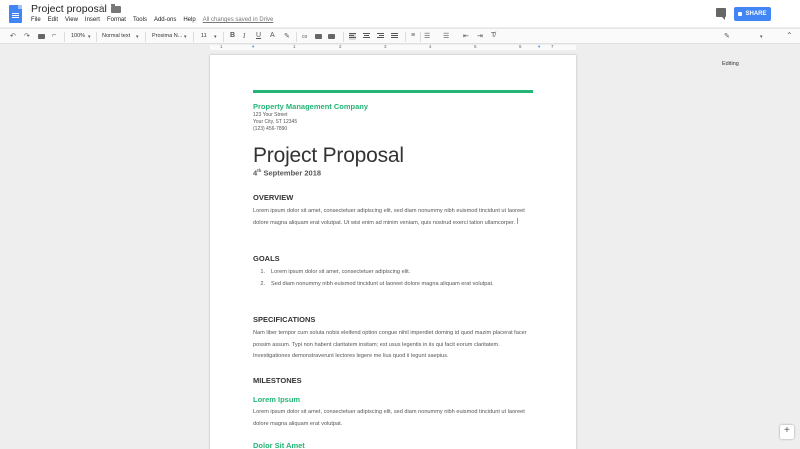  What do you see at coordinates (287, 173) in the screenshot?
I see `document-date: 4th September 2018` at bounding box center [287, 173].